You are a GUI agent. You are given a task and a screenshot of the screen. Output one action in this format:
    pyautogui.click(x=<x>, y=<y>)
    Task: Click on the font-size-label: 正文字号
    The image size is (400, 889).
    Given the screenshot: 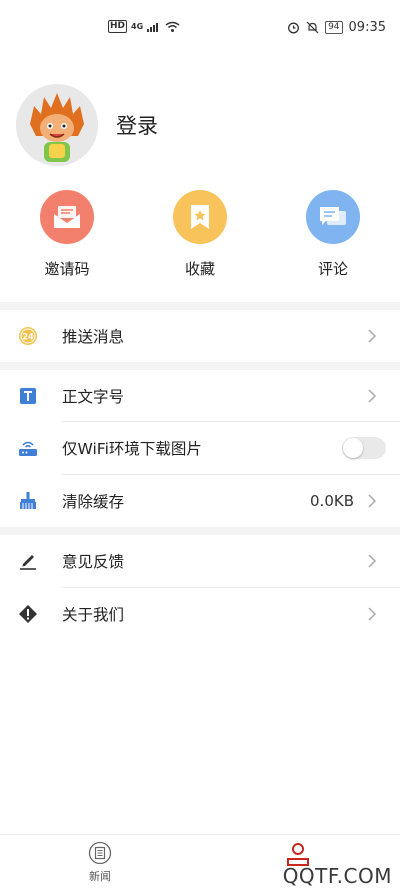 What is the action you would take?
    pyautogui.click(x=93, y=397)
    